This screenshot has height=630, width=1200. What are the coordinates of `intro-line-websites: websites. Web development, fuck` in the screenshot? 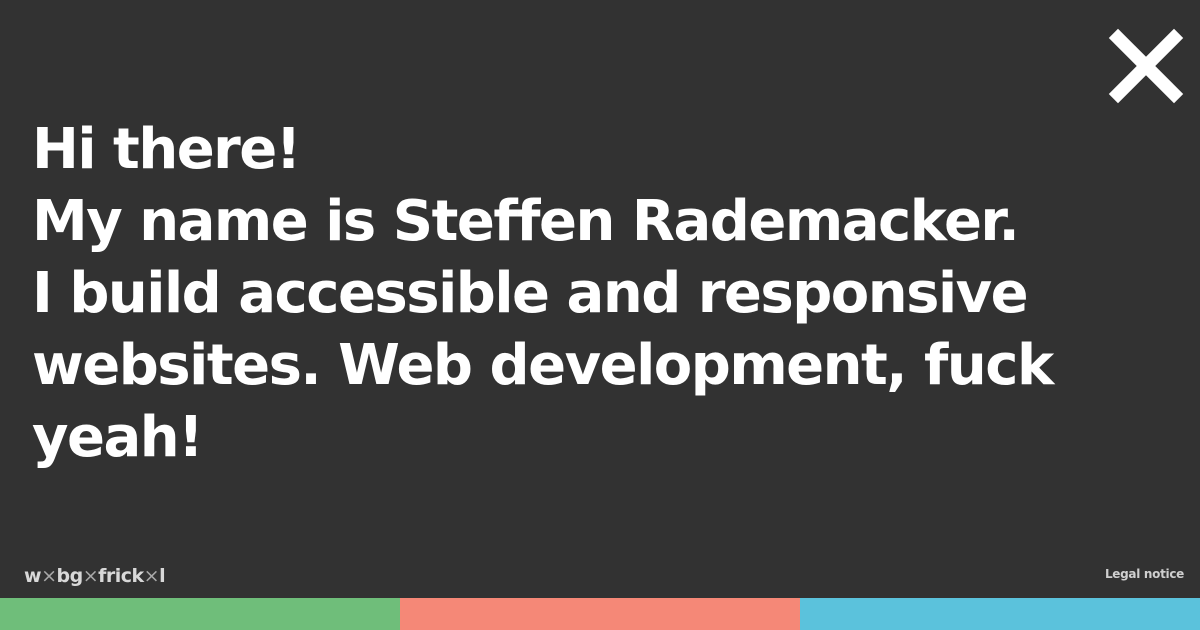 It's located at (543, 365).